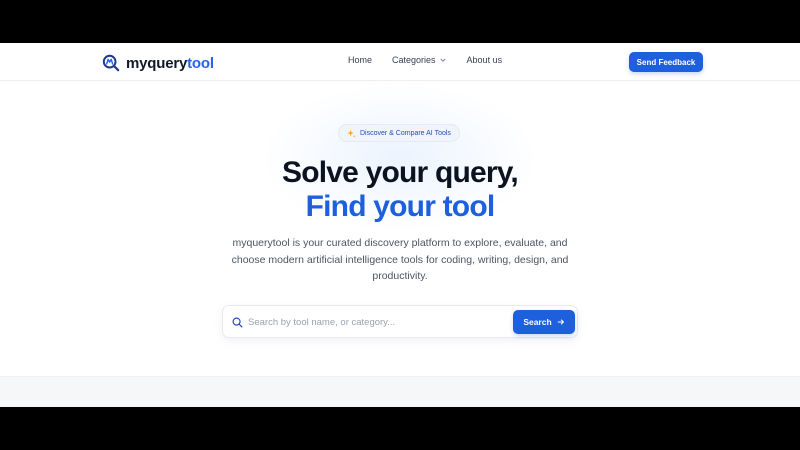 This screenshot has height=450, width=800. I want to click on hero-badge: Discover & Compare AI Tools, so click(399, 133).